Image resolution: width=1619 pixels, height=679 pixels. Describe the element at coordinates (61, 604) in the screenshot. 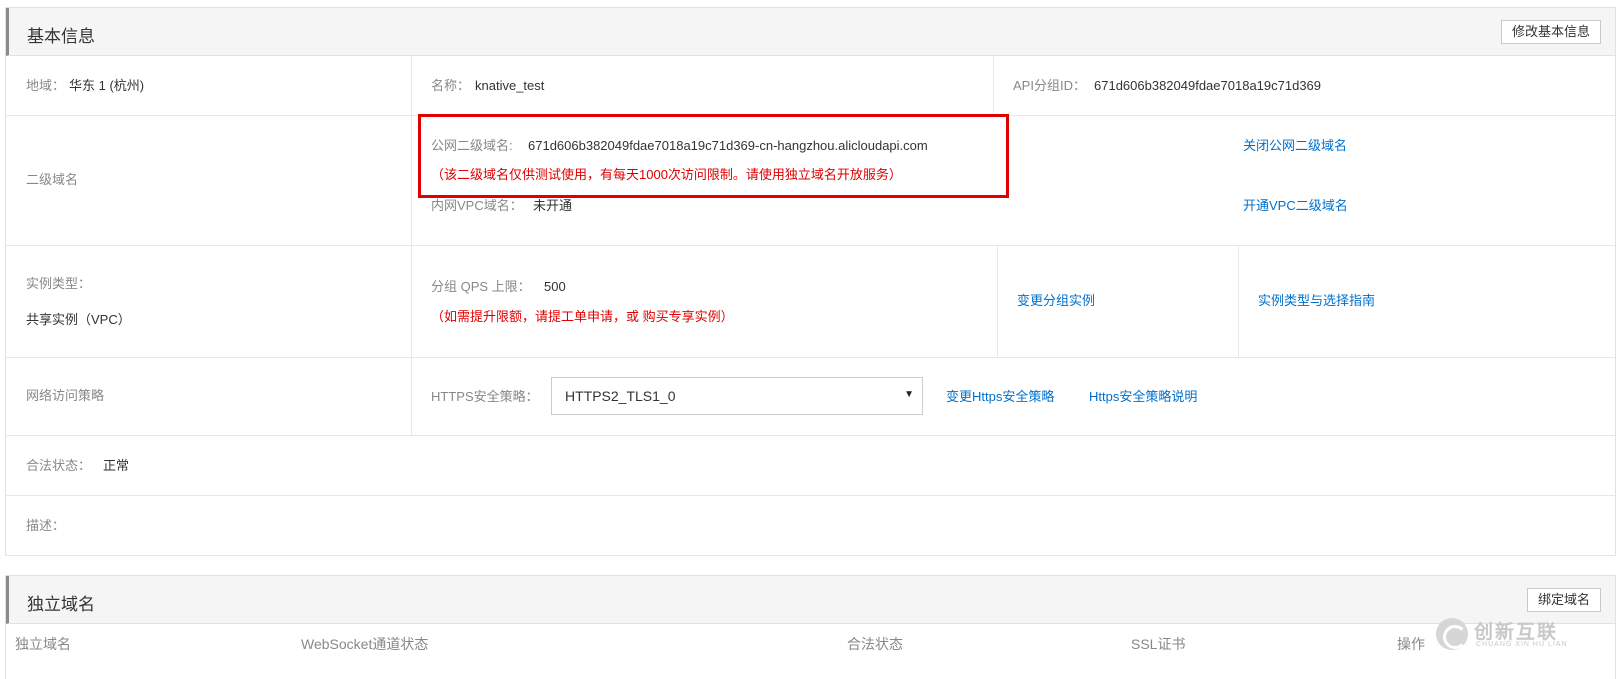

I see `custom-domain-title: 独立域名` at that location.